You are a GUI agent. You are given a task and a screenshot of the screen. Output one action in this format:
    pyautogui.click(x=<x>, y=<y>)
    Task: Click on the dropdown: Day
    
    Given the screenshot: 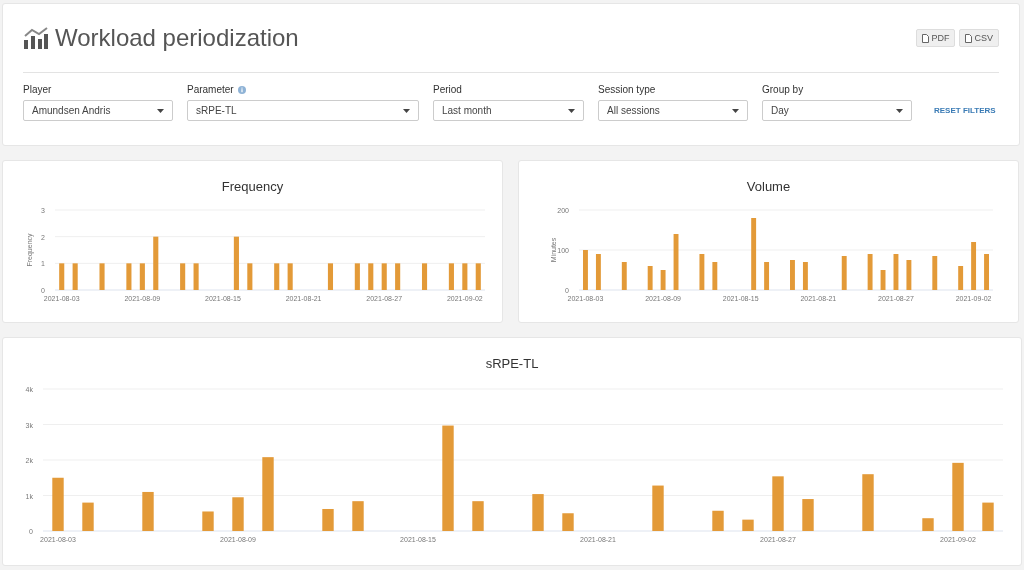 What is the action you would take?
    pyautogui.click(x=837, y=110)
    